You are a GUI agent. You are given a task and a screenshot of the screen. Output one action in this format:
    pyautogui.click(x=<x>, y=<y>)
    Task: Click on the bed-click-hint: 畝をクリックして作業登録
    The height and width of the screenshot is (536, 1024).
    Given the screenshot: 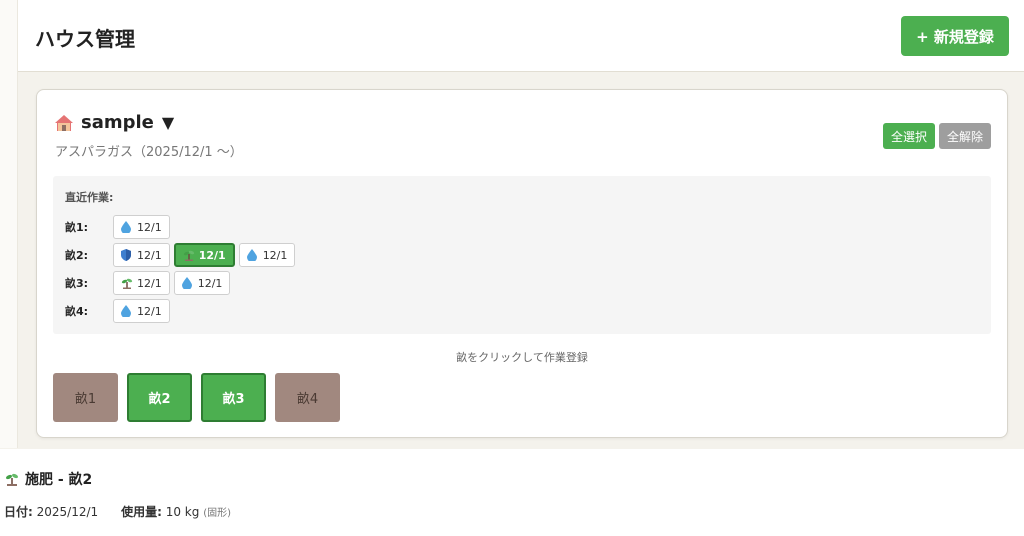 What is the action you would take?
    pyautogui.click(x=522, y=357)
    